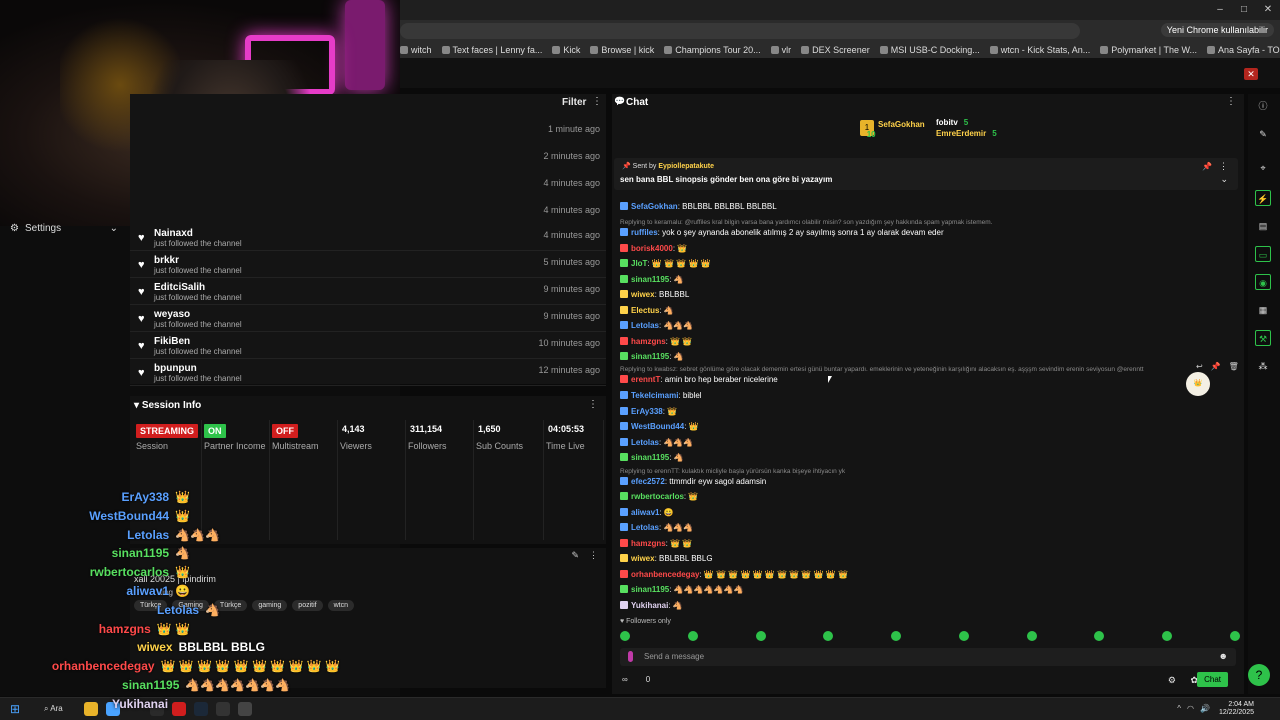 The width and height of the screenshot is (1280, 720). I want to click on pinned-author: Eypiollepatakute, so click(686, 166).